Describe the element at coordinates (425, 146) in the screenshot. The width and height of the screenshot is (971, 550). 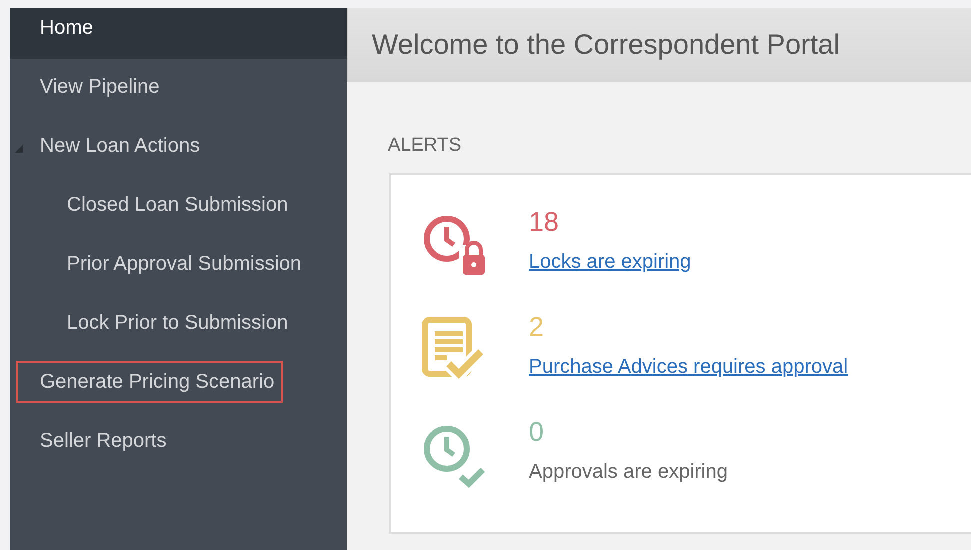
I see `alerts-heading: ALERTS` at that location.